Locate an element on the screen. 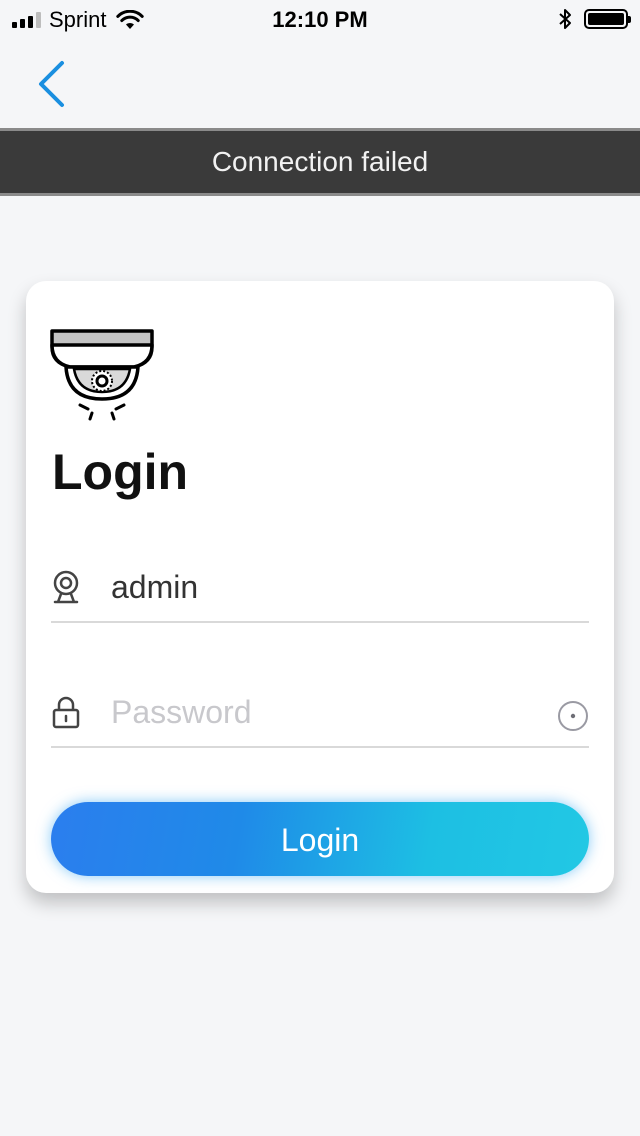  webcam-icon is located at coordinates (66, 587).